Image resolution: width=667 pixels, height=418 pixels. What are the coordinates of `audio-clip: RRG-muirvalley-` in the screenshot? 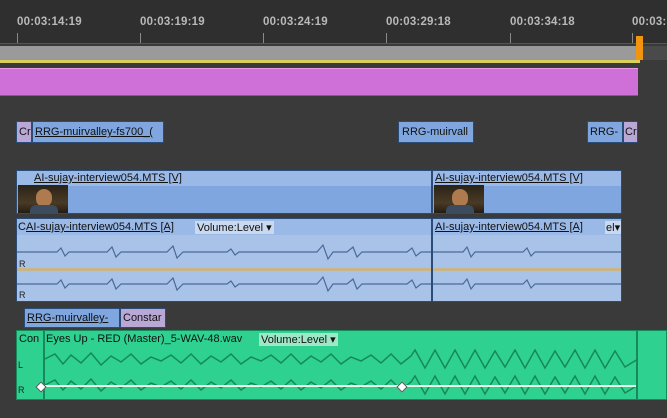 It's located at (72, 318).